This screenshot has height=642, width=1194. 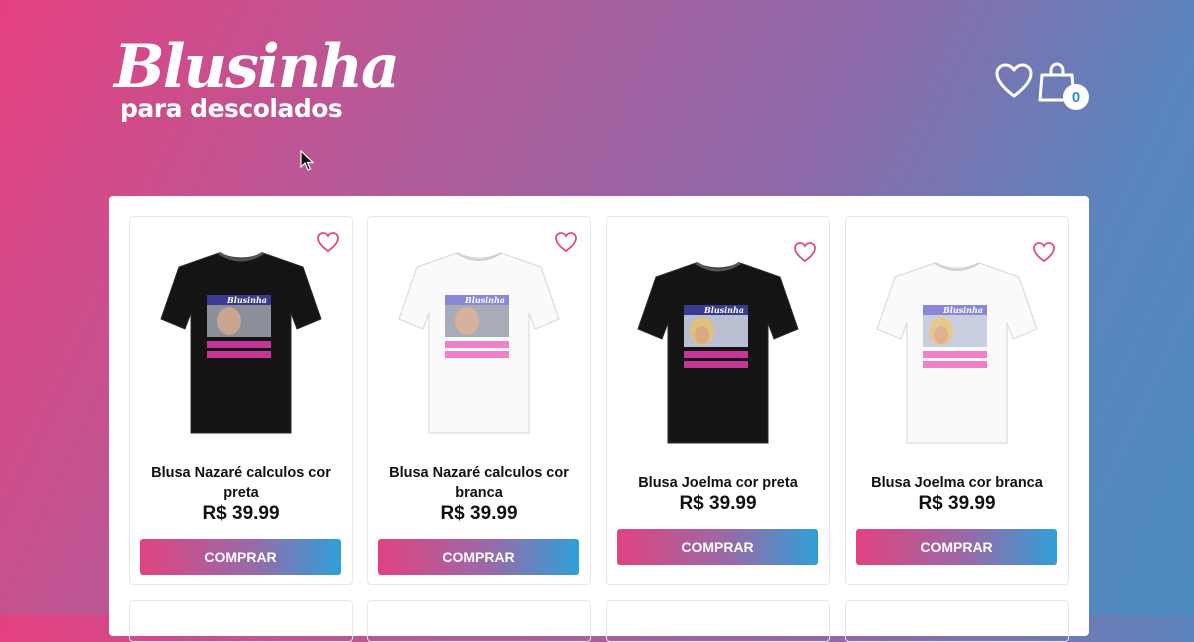 I want to click on cart-button: 0, so click(x=1063, y=87).